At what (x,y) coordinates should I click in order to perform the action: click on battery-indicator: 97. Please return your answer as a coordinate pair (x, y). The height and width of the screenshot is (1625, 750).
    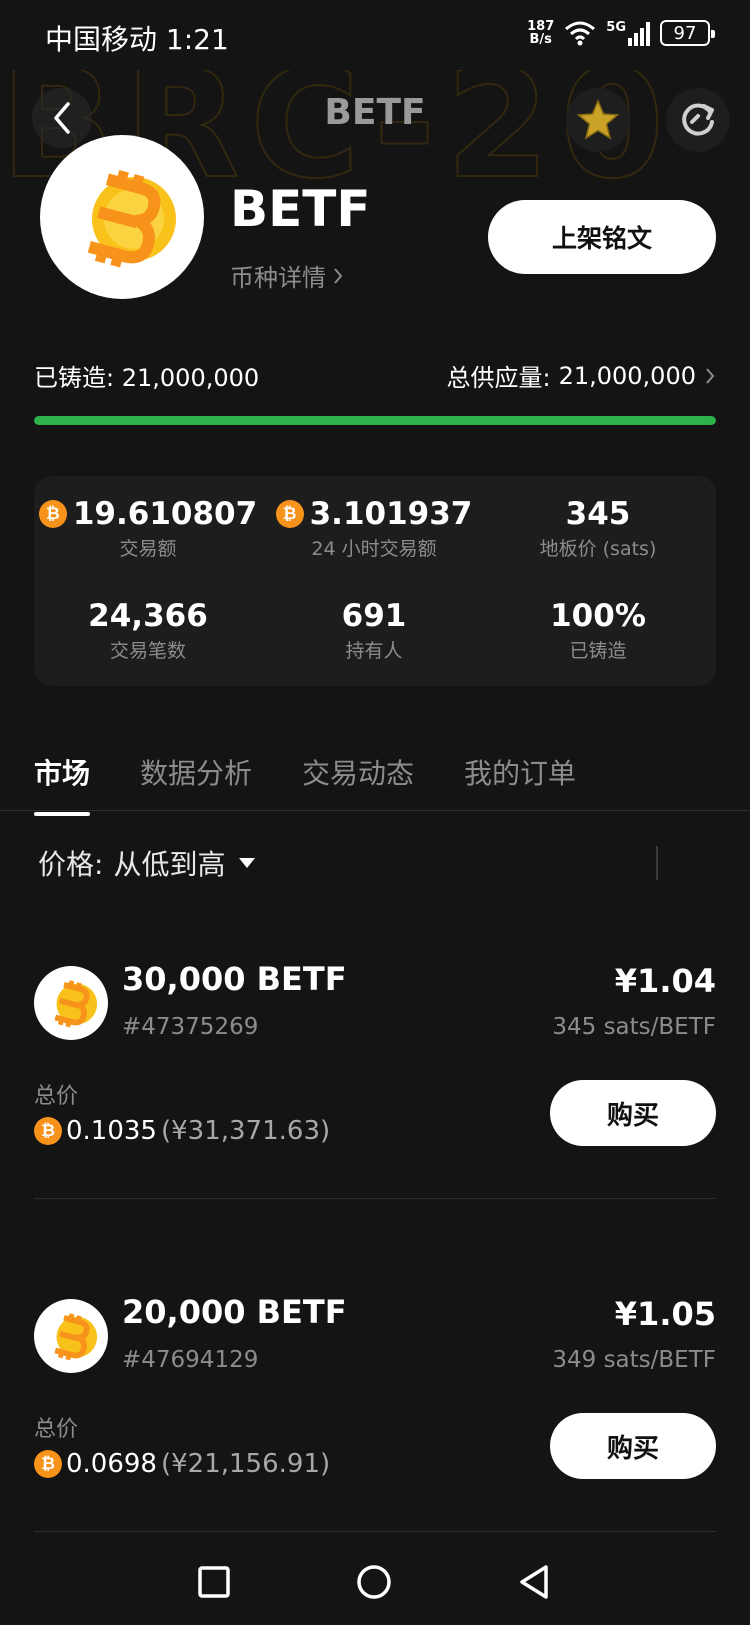
    Looking at the image, I should click on (687, 33).